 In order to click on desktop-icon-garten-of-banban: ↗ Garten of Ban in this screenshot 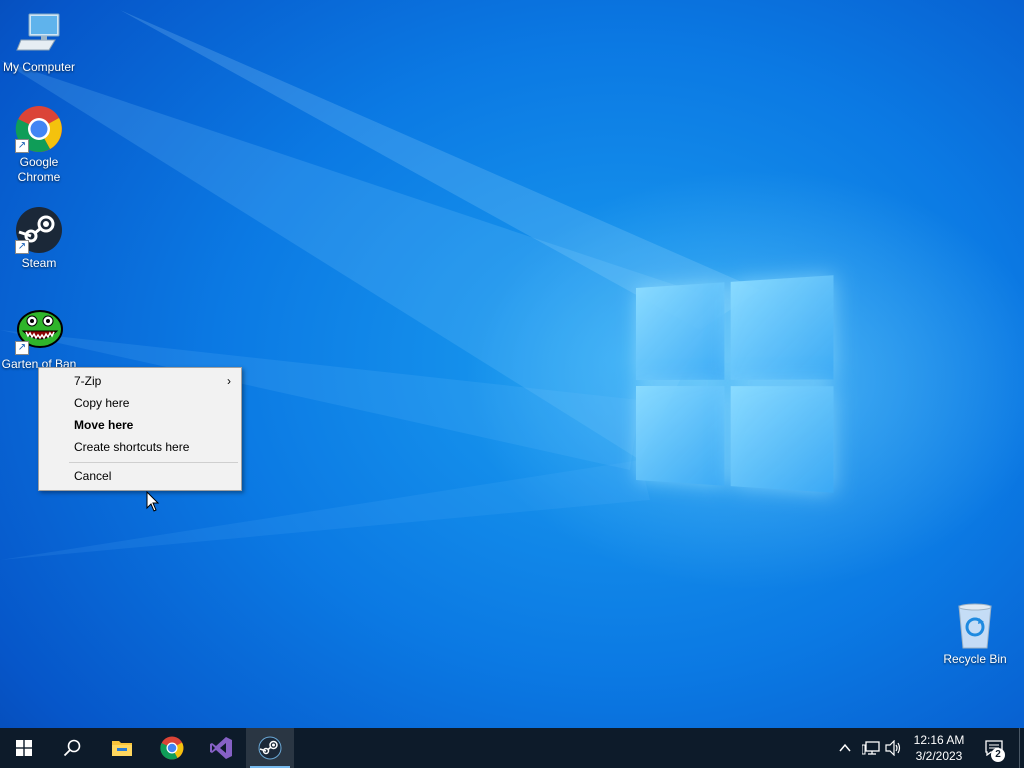, I will do `click(39, 339)`.